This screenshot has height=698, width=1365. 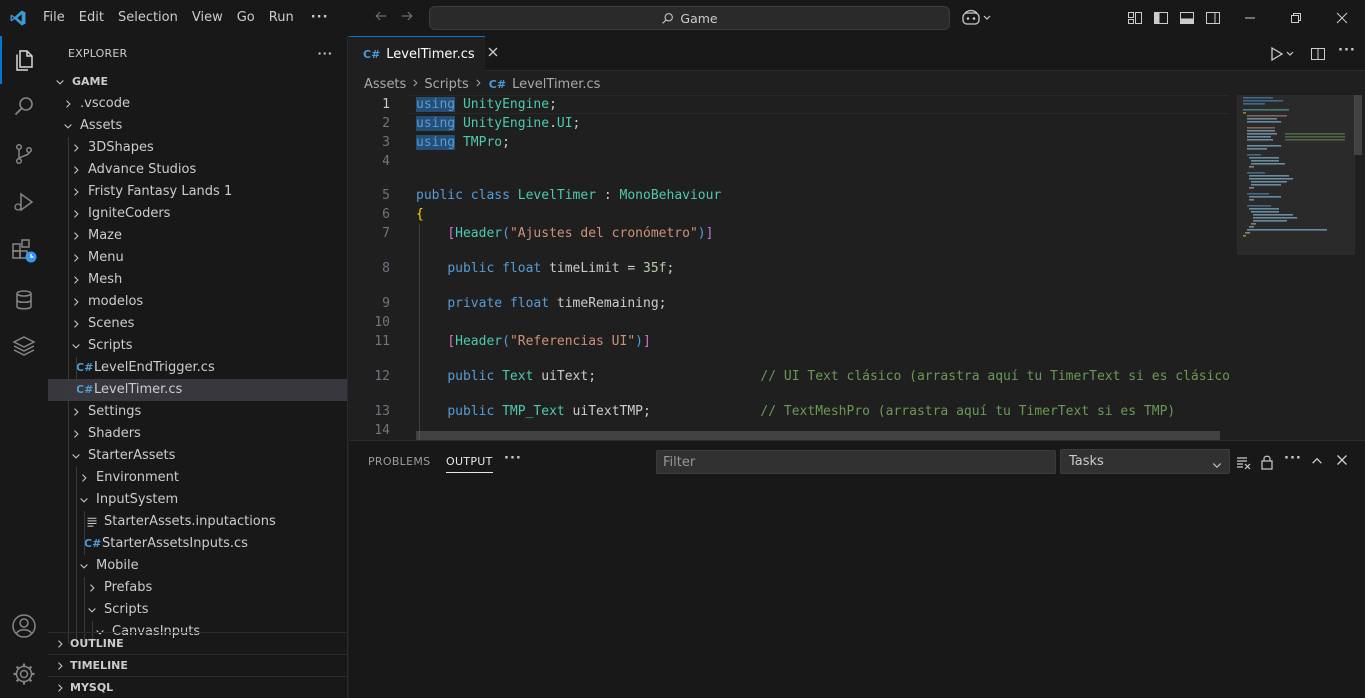 What do you see at coordinates (399, 461) in the screenshot?
I see `tab-problems: PROBLEMS` at bounding box center [399, 461].